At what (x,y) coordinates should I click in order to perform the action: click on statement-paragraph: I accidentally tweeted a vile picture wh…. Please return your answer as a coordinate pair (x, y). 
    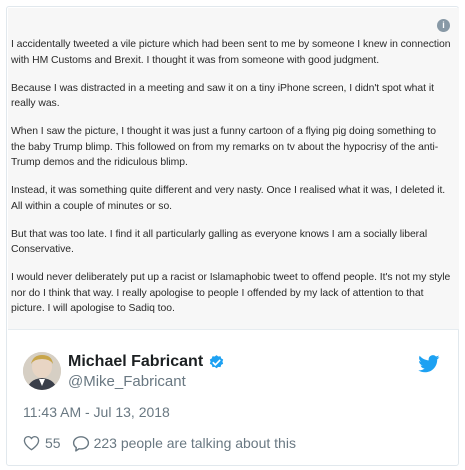
    Looking at the image, I should click on (231, 52).